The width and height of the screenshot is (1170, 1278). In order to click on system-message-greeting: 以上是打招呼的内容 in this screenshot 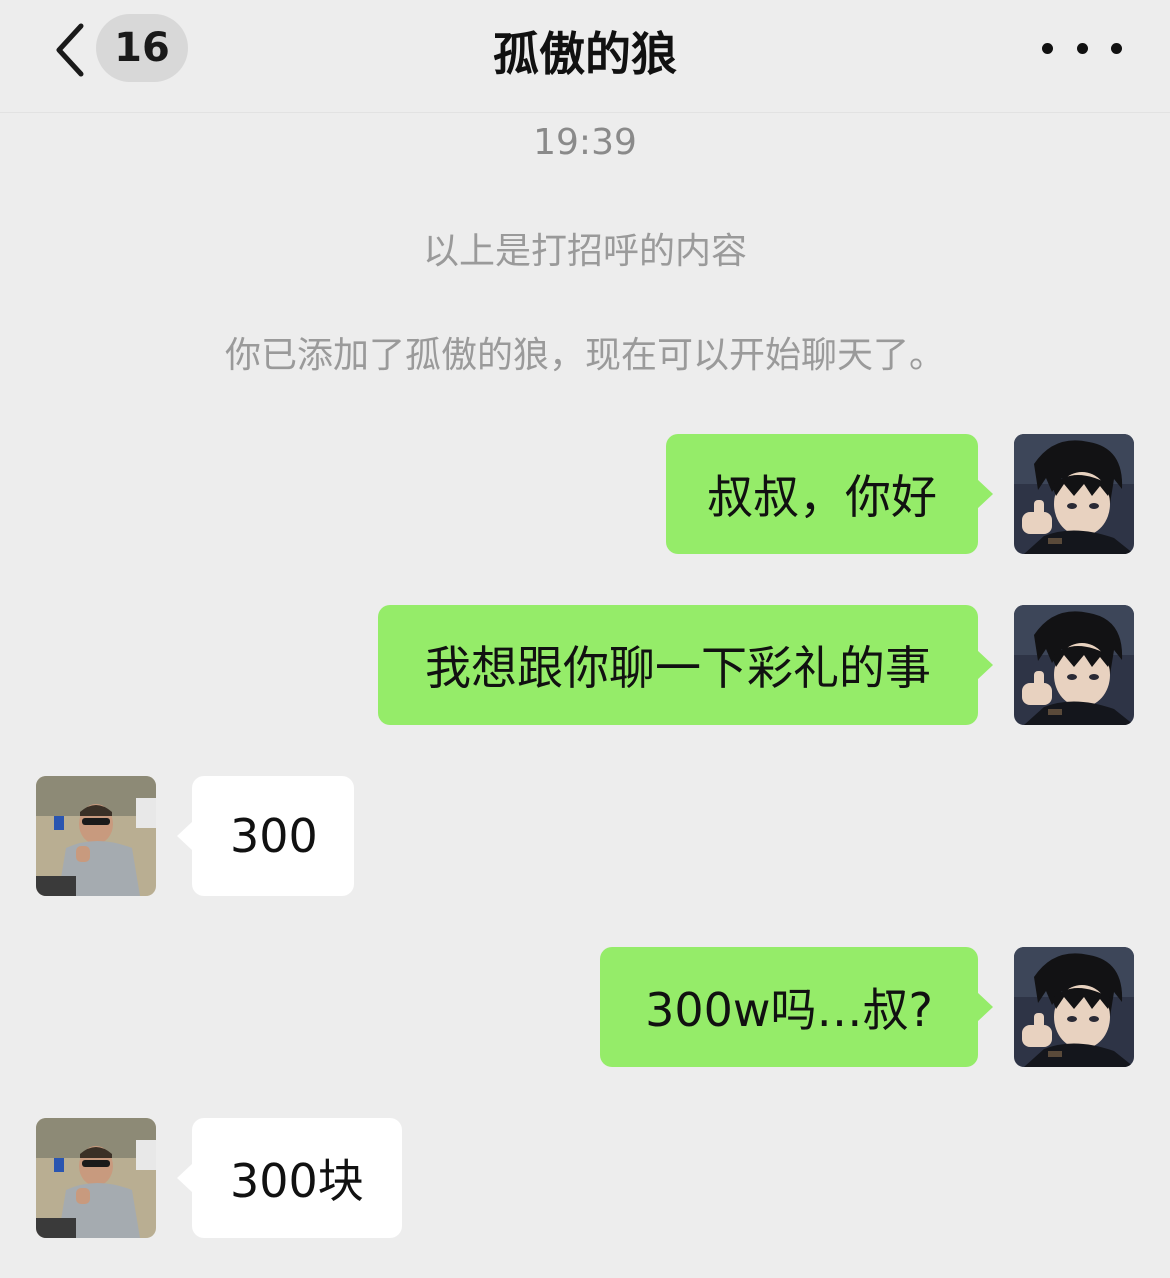, I will do `click(584, 251)`.